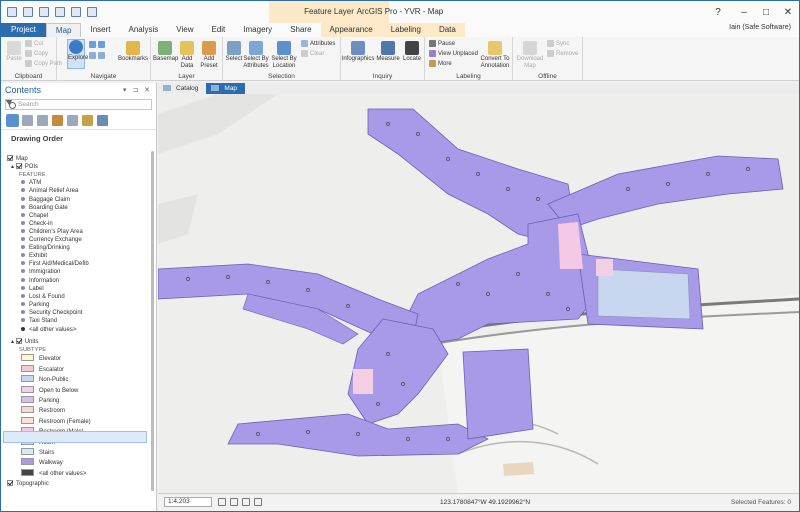 This screenshot has height=512, width=800. I want to click on tab-edit: Edit, so click(218, 30).